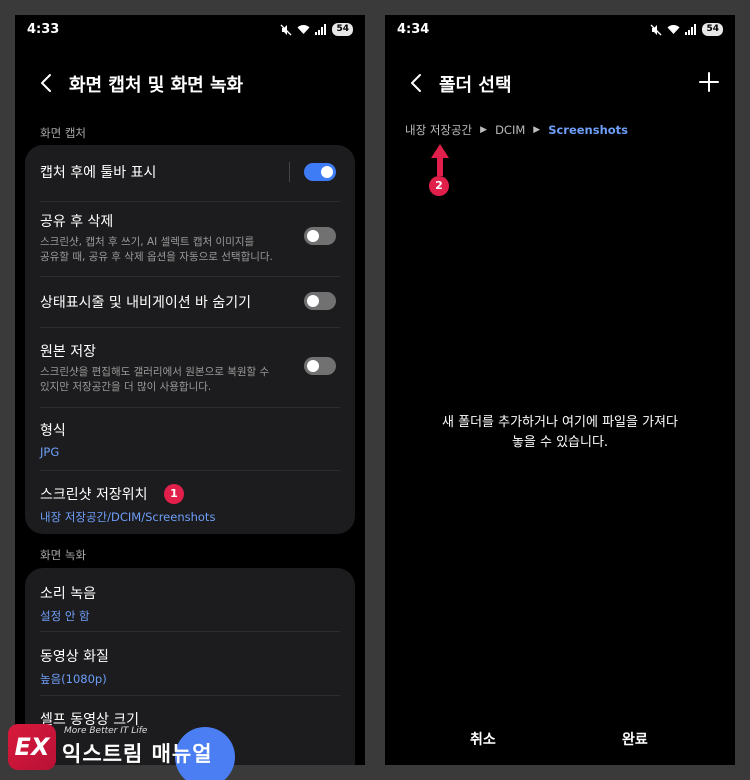  I want to click on breadcrumb-item-screenshots: Screenshots, so click(588, 130).